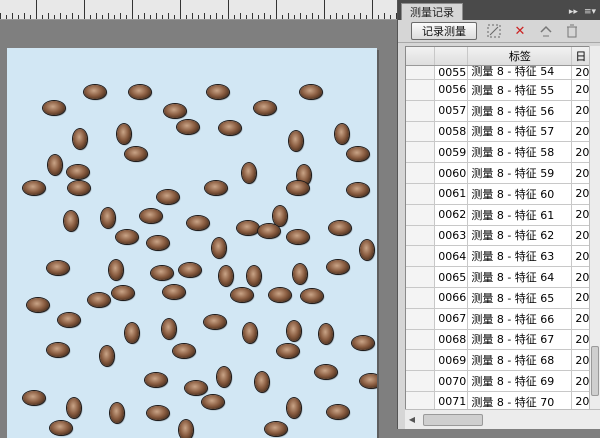 This screenshot has width=600, height=438. What do you see at coordinates (503, 173) in the screenshot?
I see `table-row: 0060测量 8 - 特征 592013/8` at bounding box center [503, 173].